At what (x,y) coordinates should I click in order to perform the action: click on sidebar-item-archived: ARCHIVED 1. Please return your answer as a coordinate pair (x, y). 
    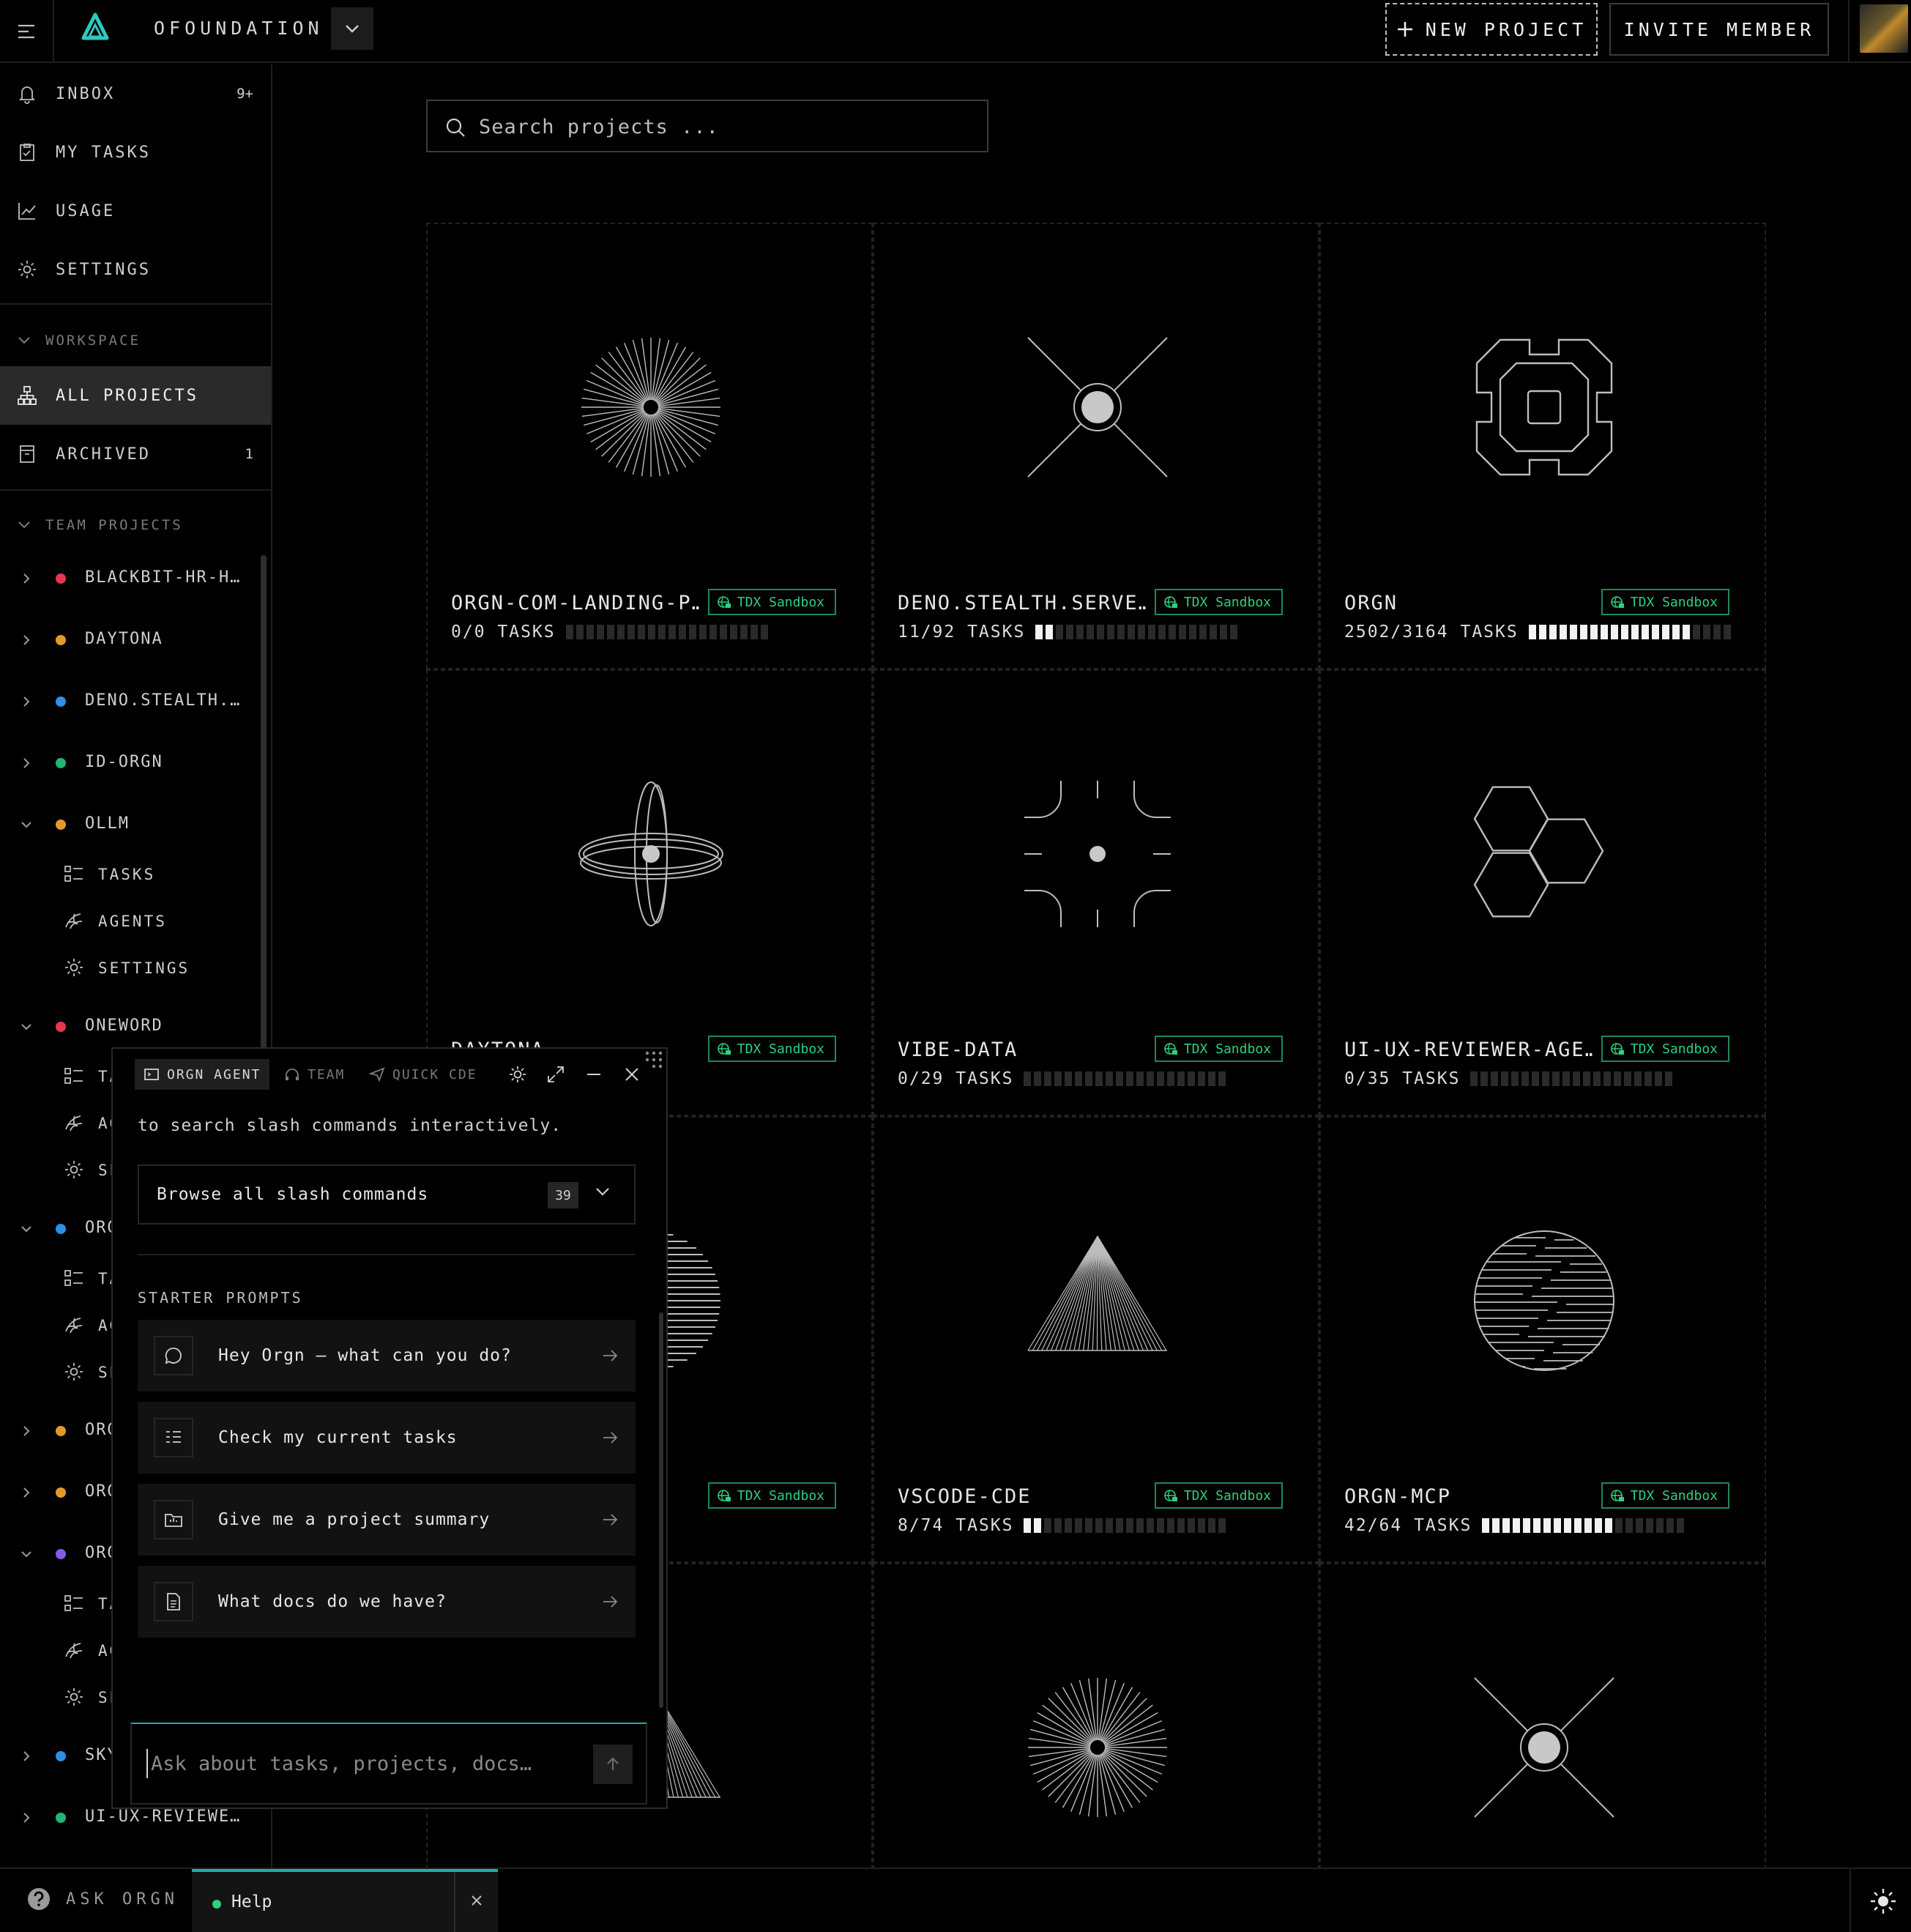
    Looking at the image, I should click on (135, 454).